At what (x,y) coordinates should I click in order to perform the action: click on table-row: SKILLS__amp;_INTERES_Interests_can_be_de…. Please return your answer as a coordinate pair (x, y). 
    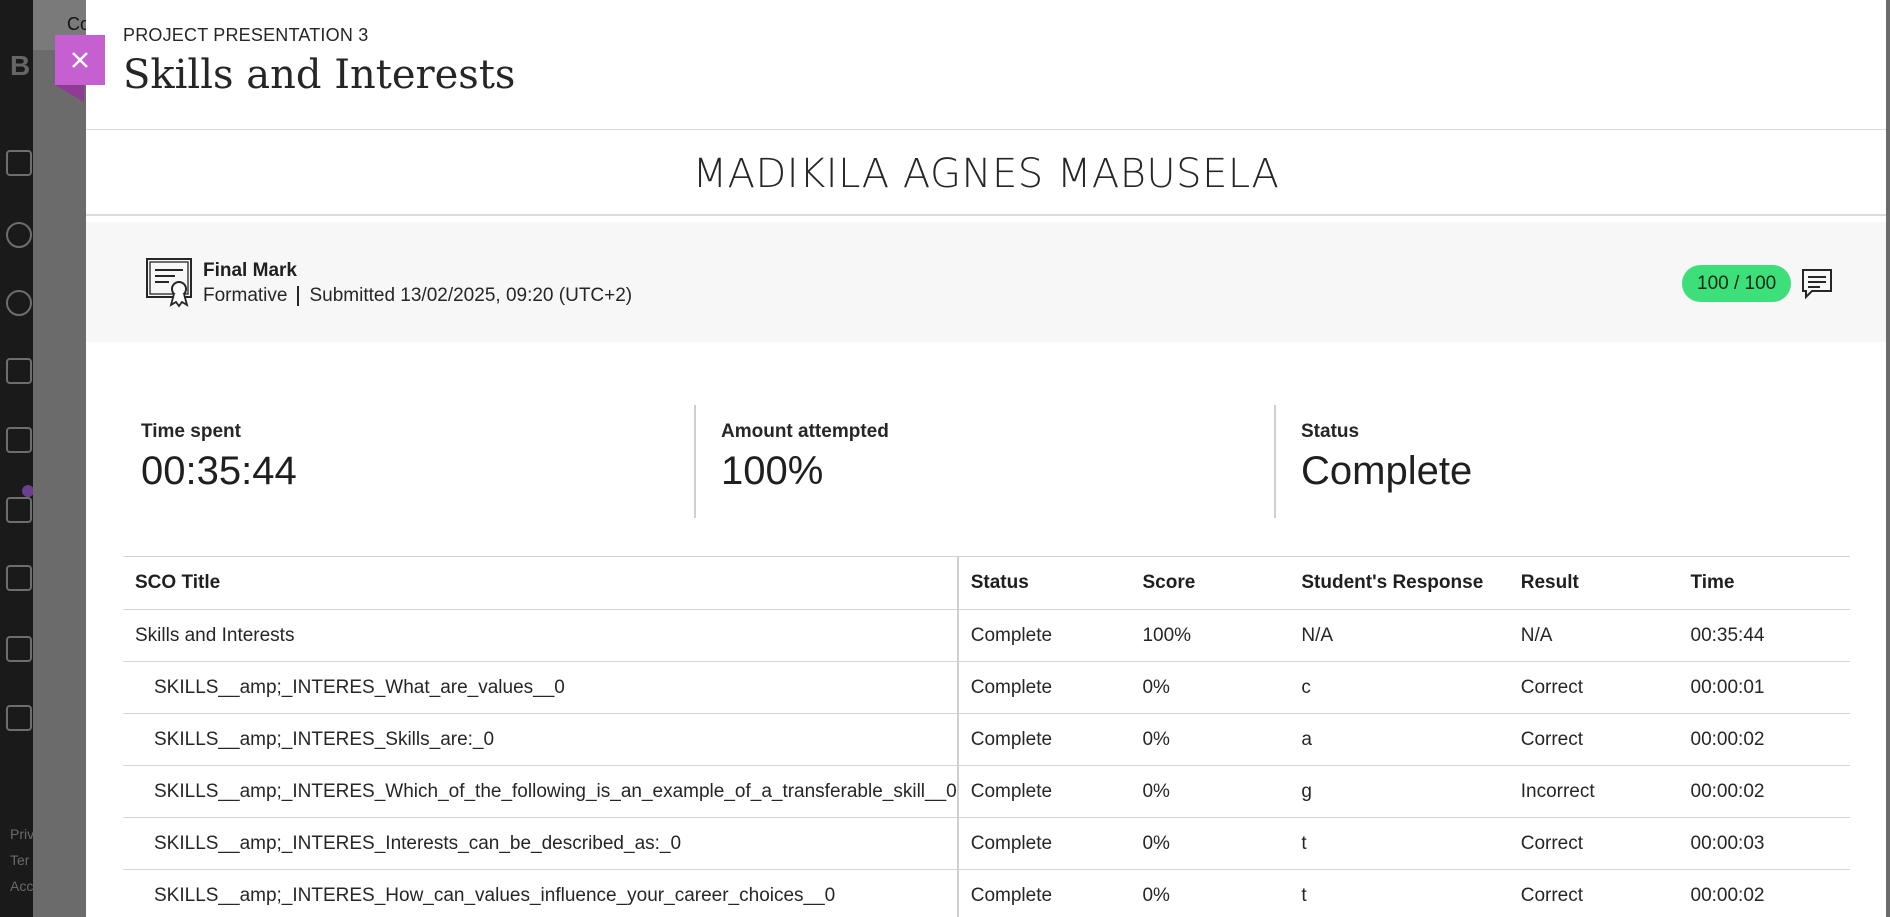
    Looking at the image, I should click on (986, 843).